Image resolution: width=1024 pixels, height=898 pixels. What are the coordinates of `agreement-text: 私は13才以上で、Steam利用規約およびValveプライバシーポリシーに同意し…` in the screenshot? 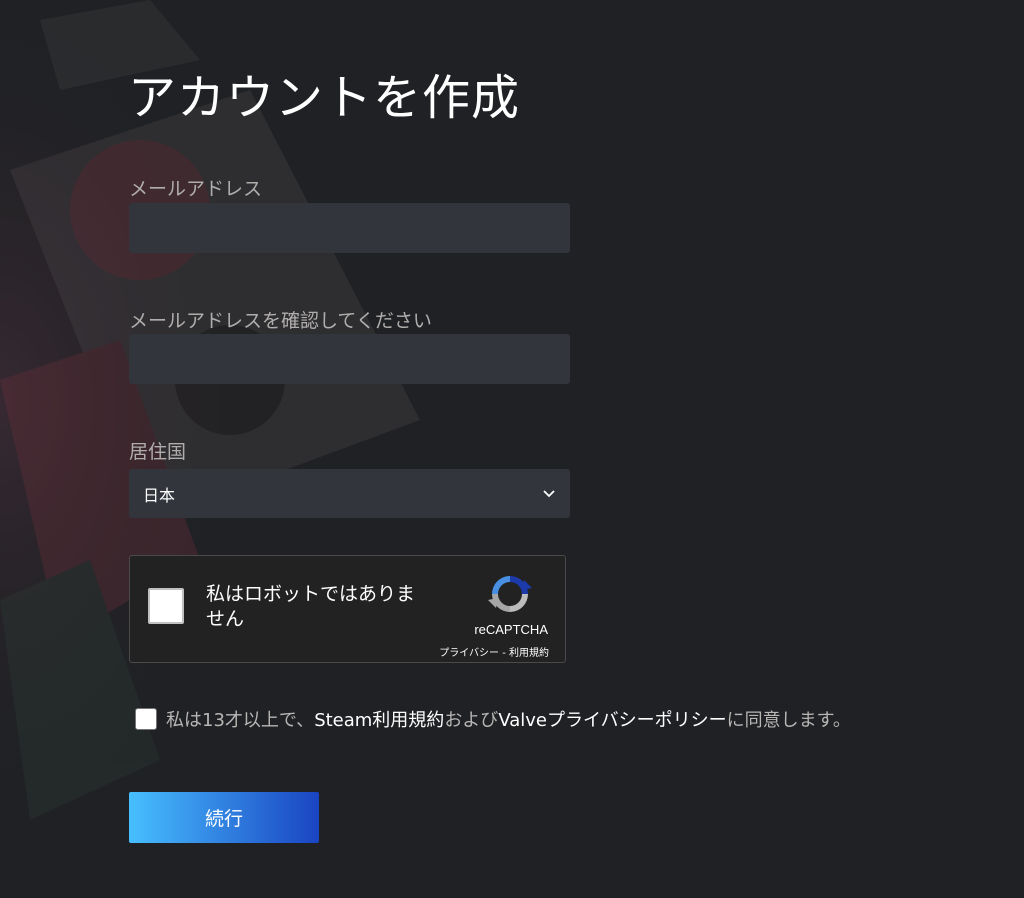 It's located at (508, 719).